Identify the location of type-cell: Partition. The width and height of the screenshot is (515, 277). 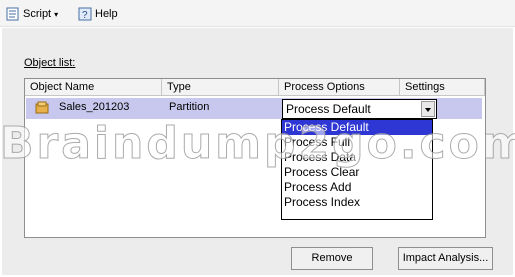
(189, 107).